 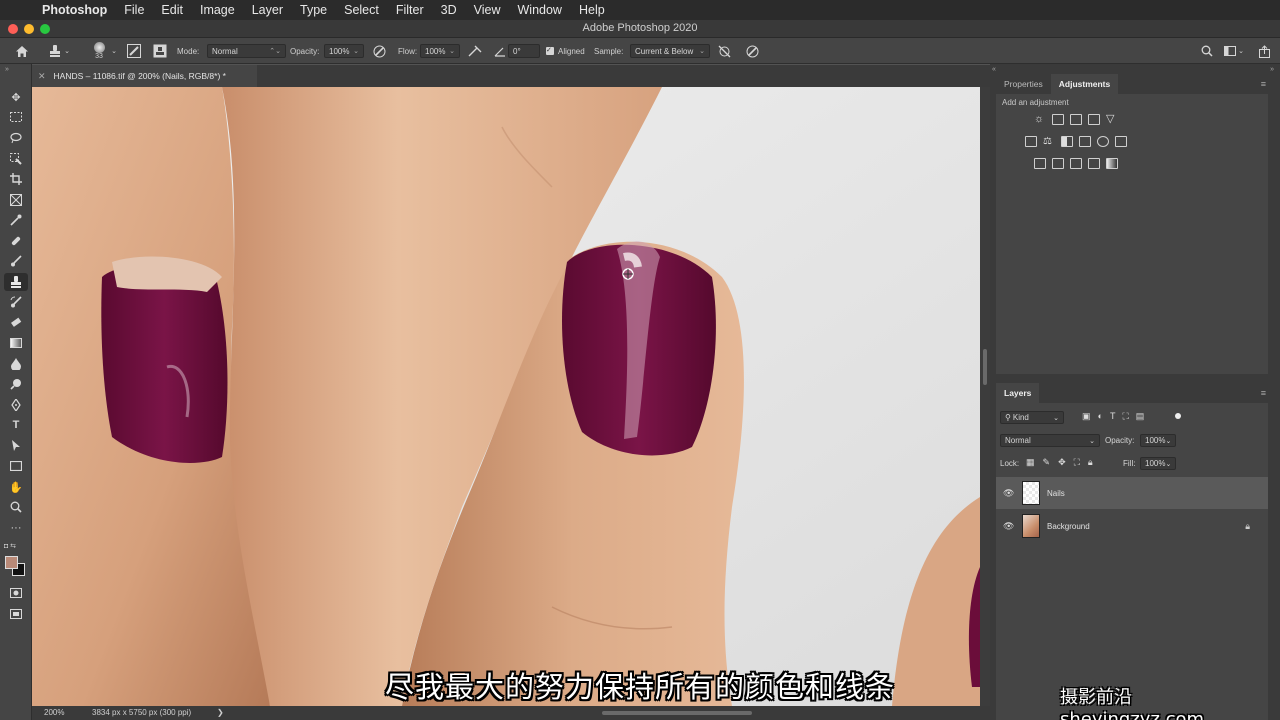 What do you see at coordinates (1058, 163) in the screenshot?
I see `posterize-icon` at bounding box center [1058, 163].